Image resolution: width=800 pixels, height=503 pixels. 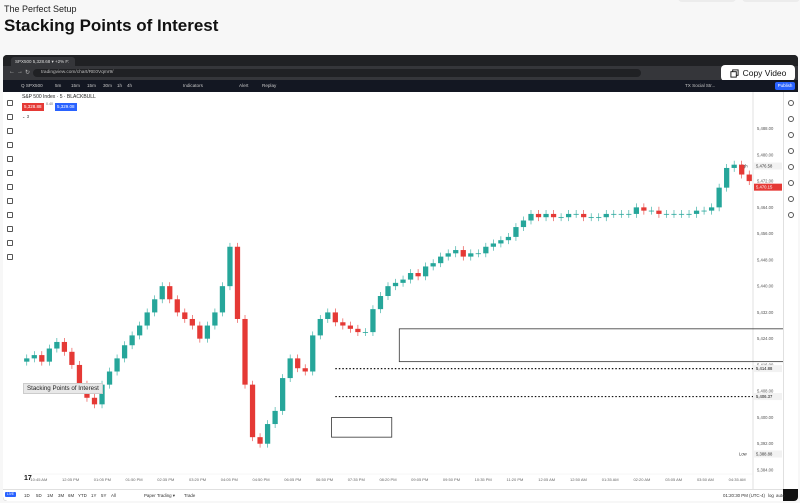 What do you see at coordinates (737, 479) in the screenshot?
I see `time-axis-label: 04:35 AM` at bounding box center [737, 479].